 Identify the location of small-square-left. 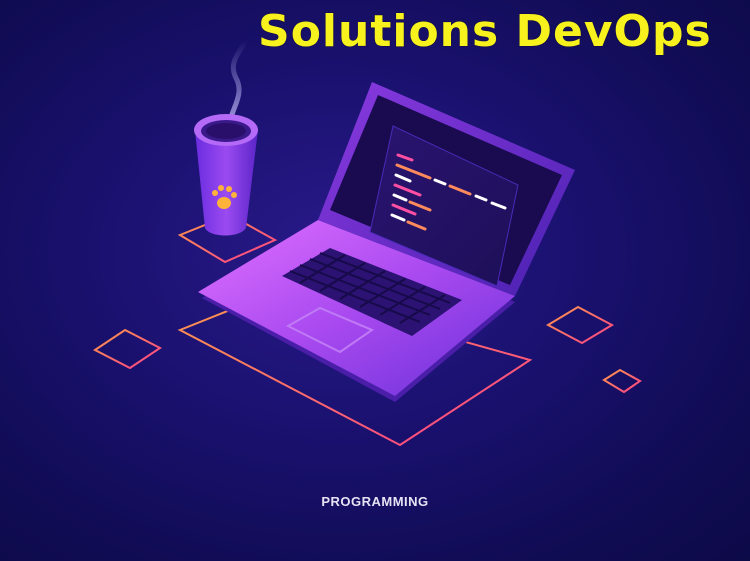
(127, 349).